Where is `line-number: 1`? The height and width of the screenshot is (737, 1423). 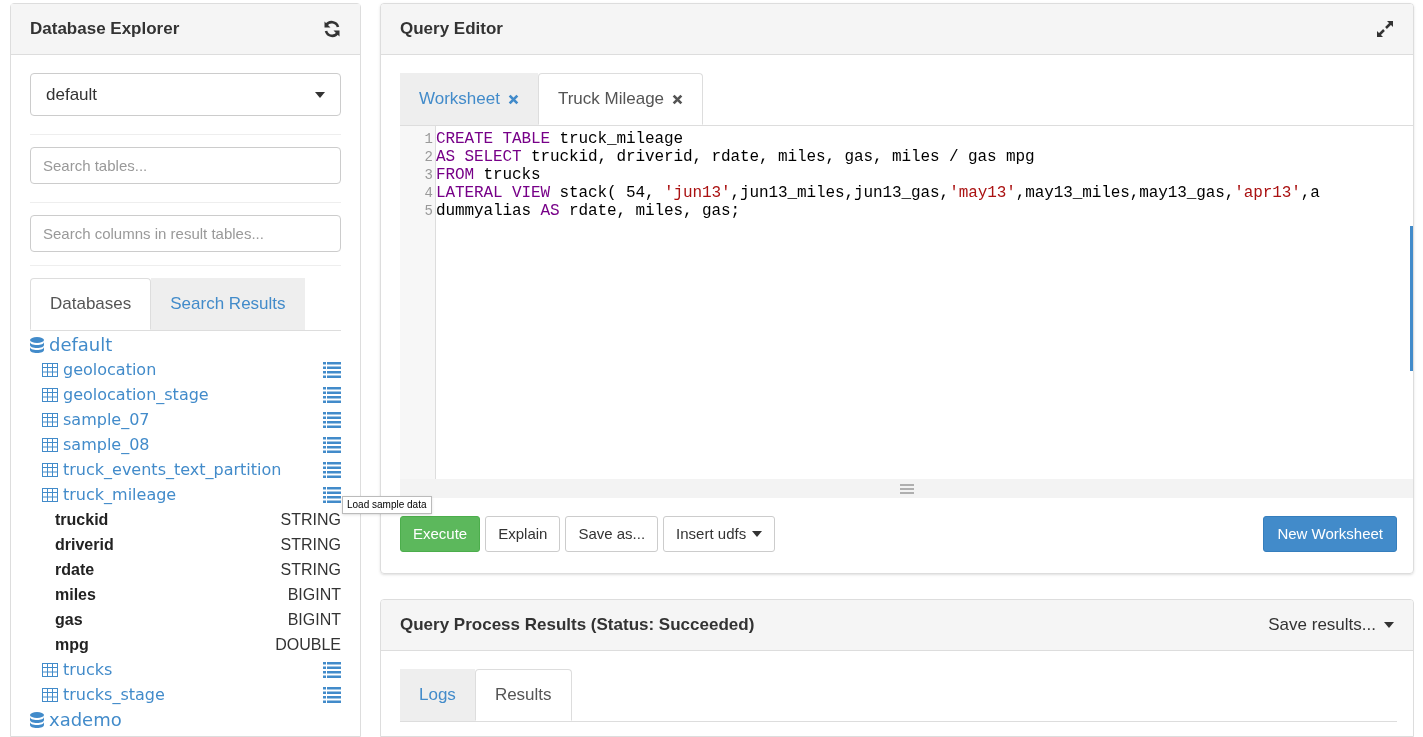
line-number: 1 is located at coordinates (428, 139).